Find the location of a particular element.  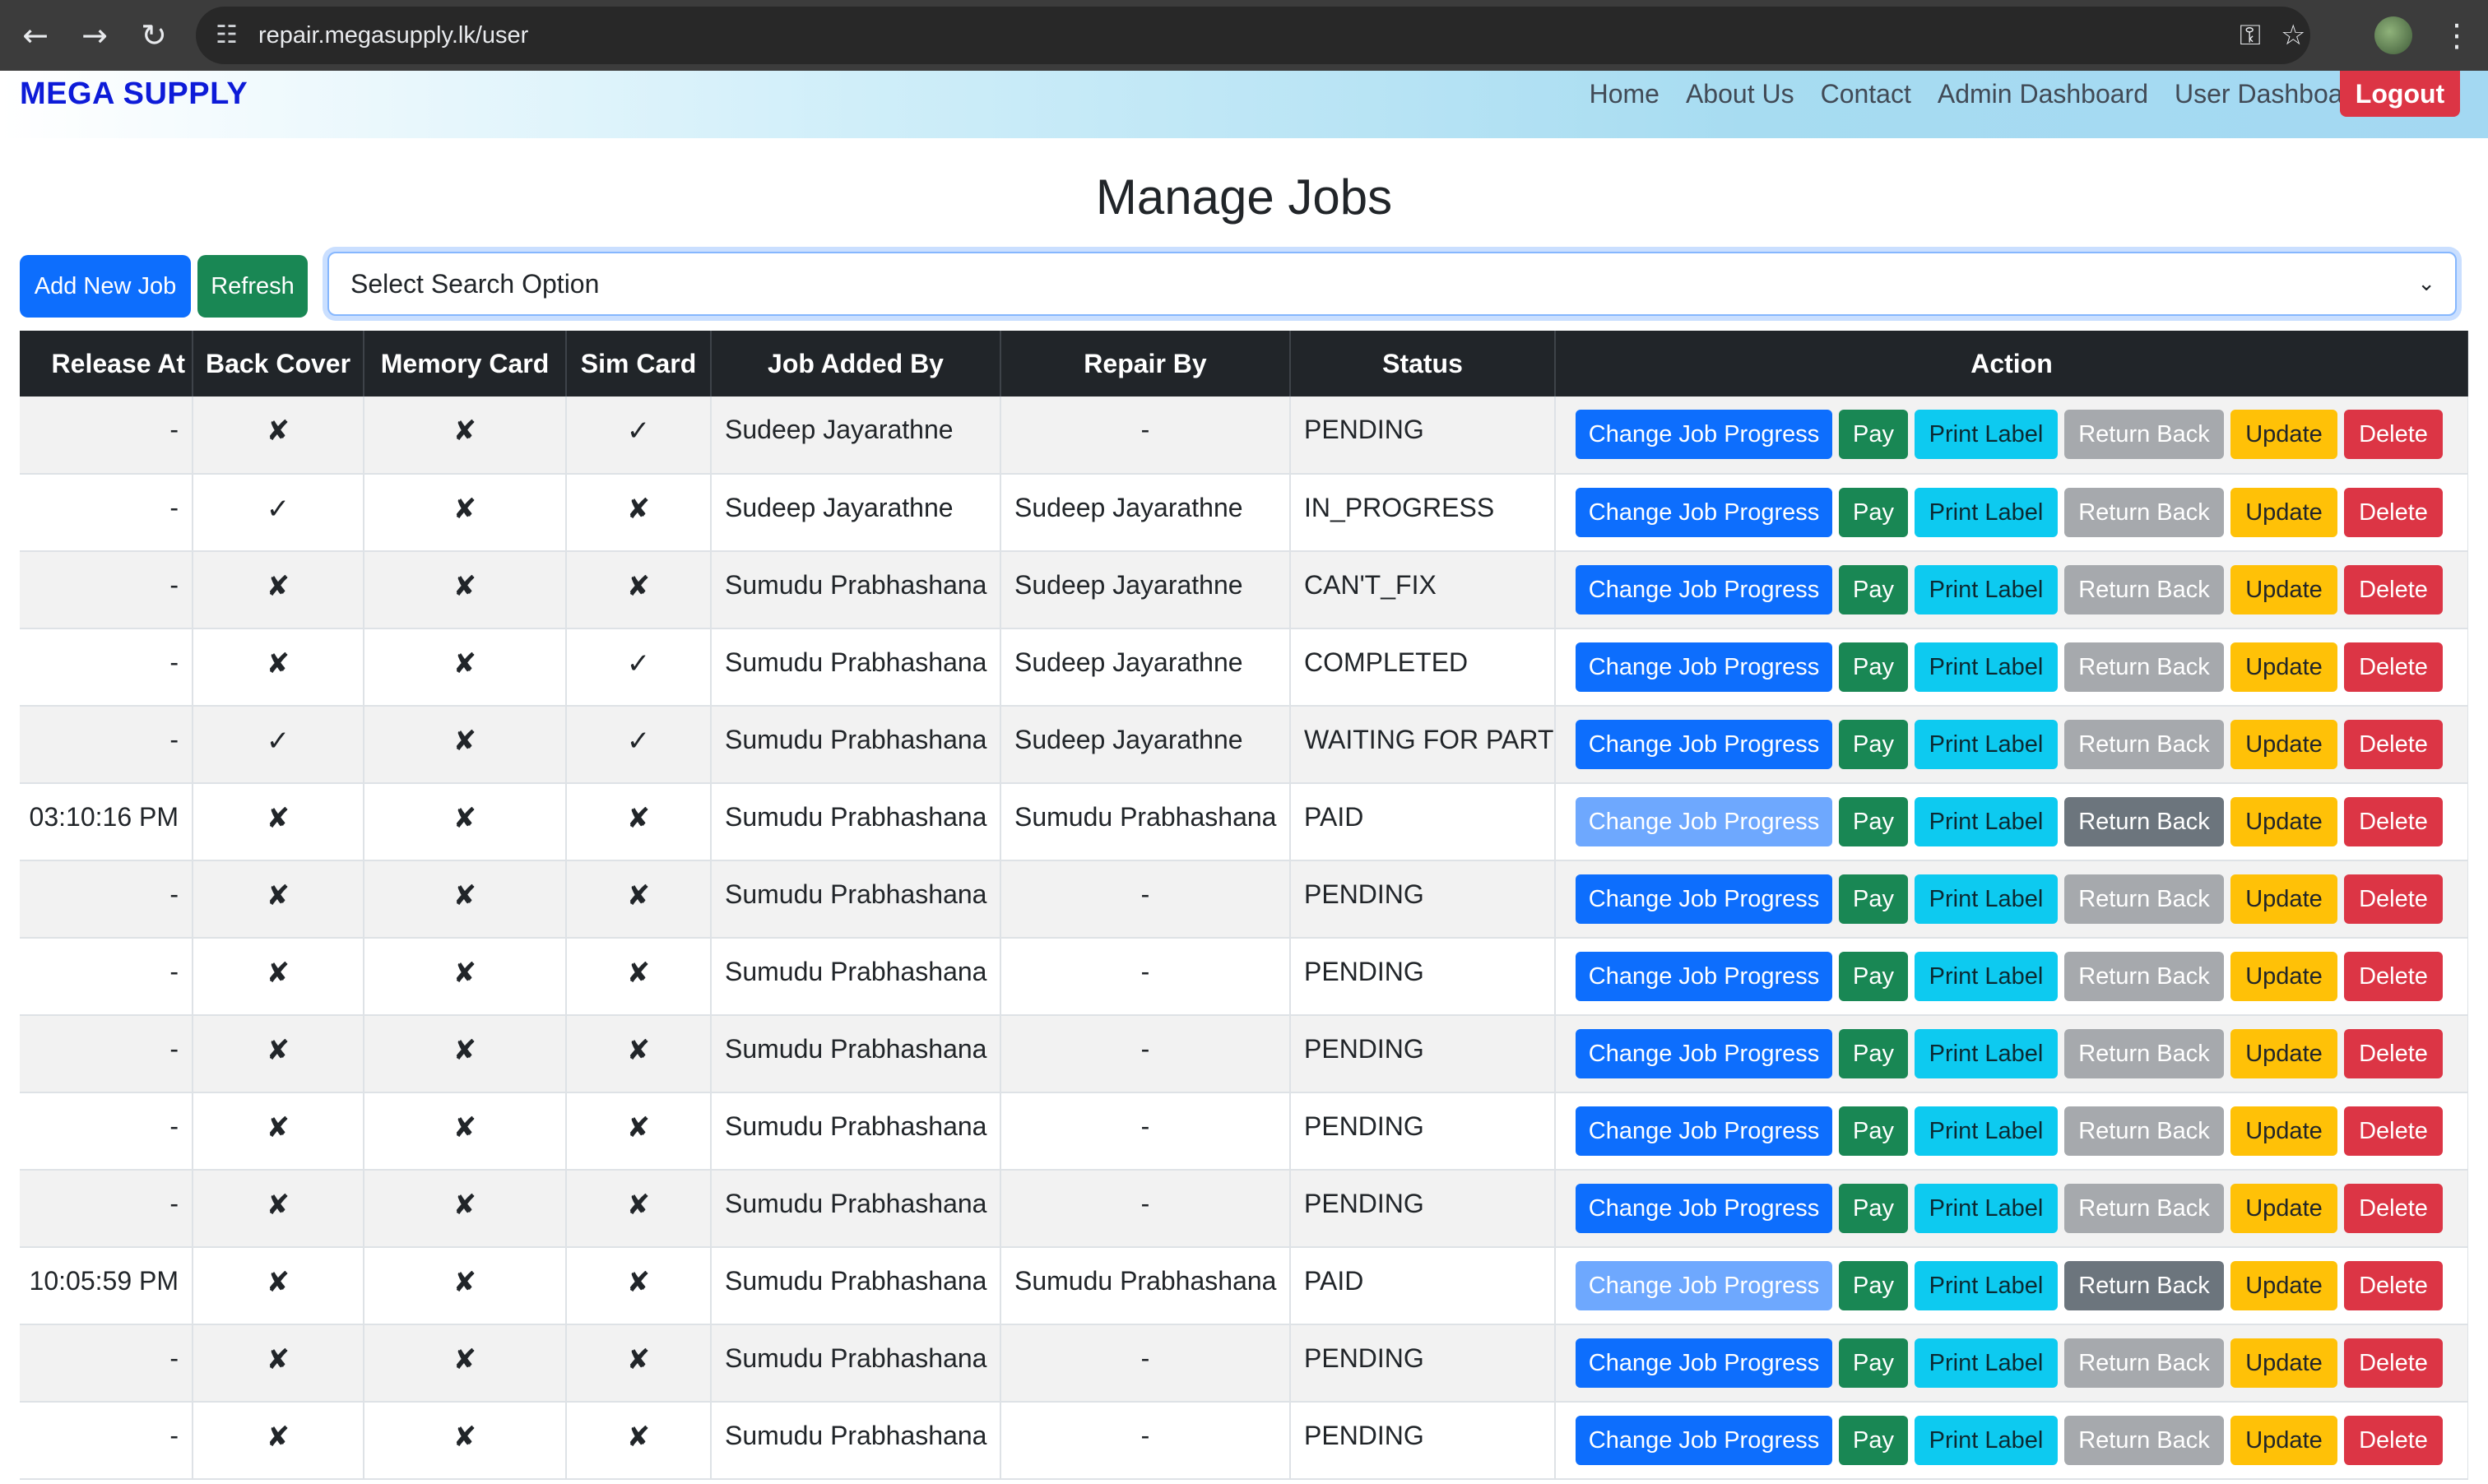

browser-menu-icon: ⋮ is located at coordinates (2457, 35).